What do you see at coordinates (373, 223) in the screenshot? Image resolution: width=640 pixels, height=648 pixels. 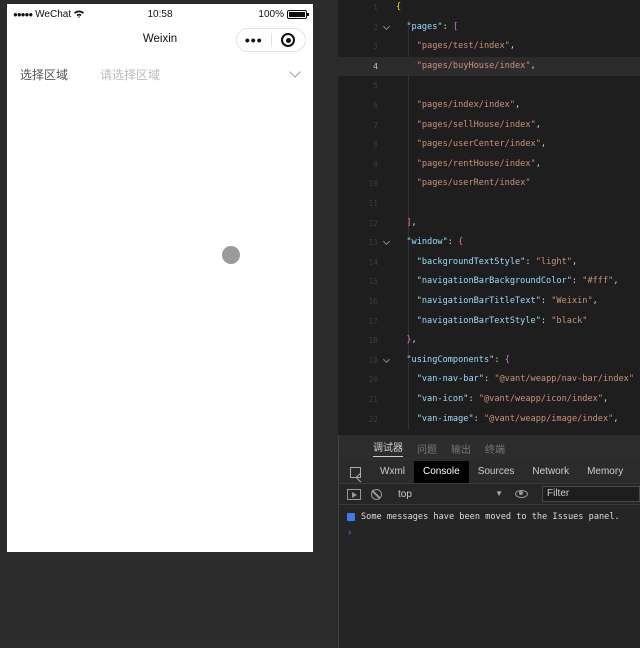 I see `line-number: 12` at bounding box center [373, 223].